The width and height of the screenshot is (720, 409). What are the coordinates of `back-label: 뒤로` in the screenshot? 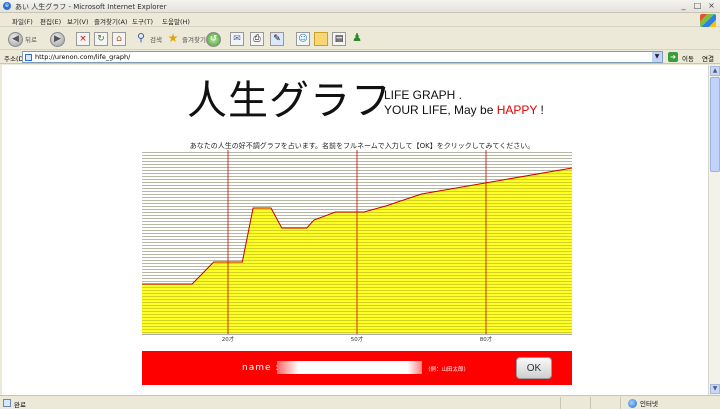 It's located at (31, 40).